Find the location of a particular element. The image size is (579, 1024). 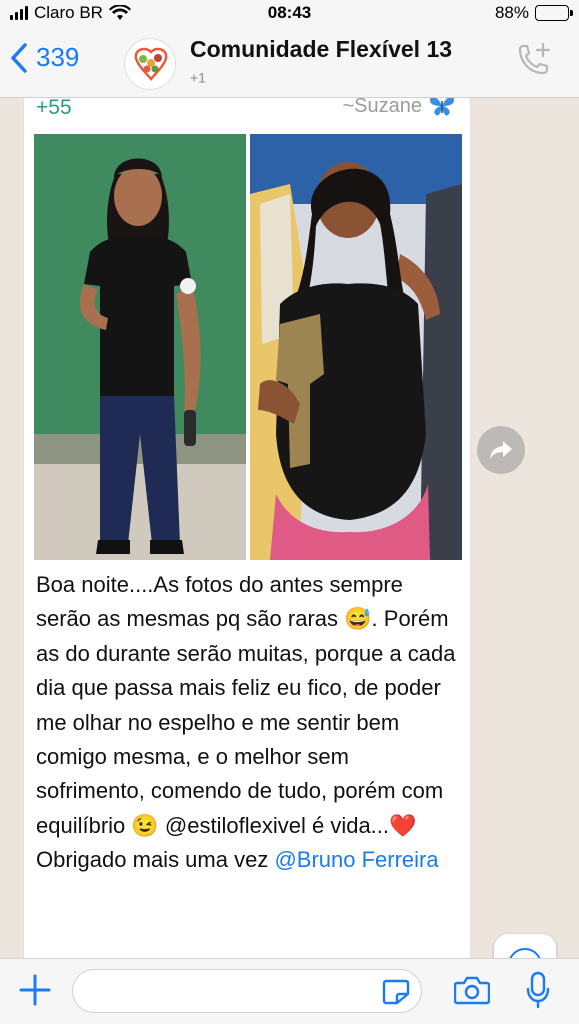

avatar-image is located at coordinates (150, 64).